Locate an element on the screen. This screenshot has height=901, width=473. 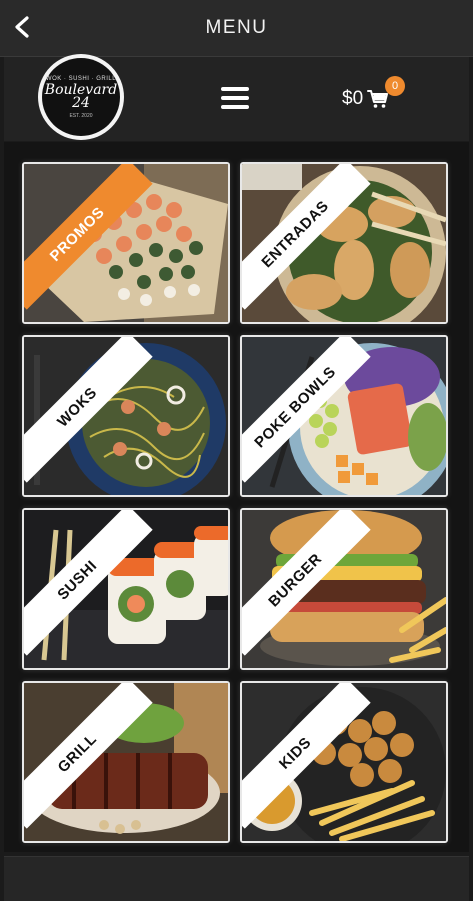
cart-badge: 0 is located at coordinates (395, 86).